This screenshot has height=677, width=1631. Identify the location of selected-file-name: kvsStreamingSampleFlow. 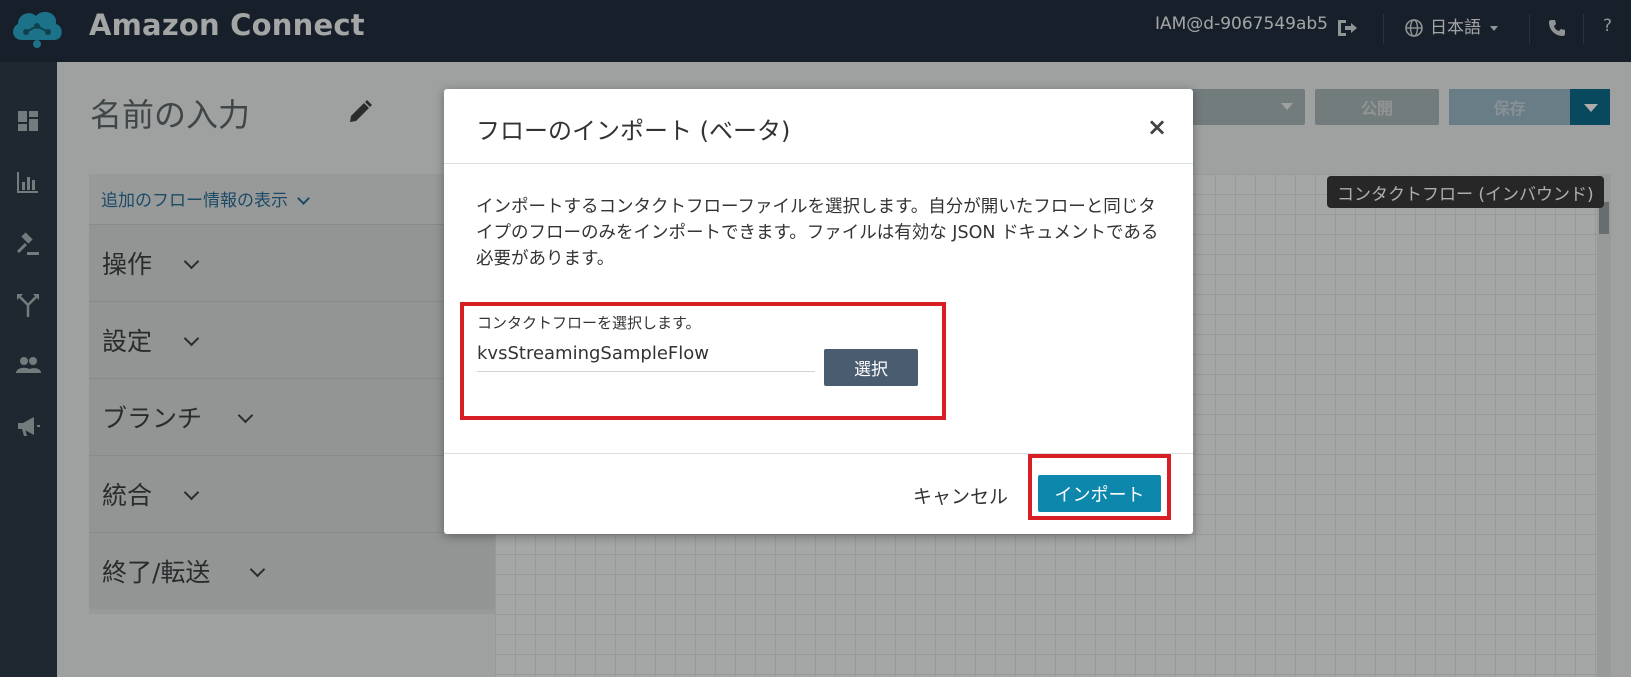
(593, 353).